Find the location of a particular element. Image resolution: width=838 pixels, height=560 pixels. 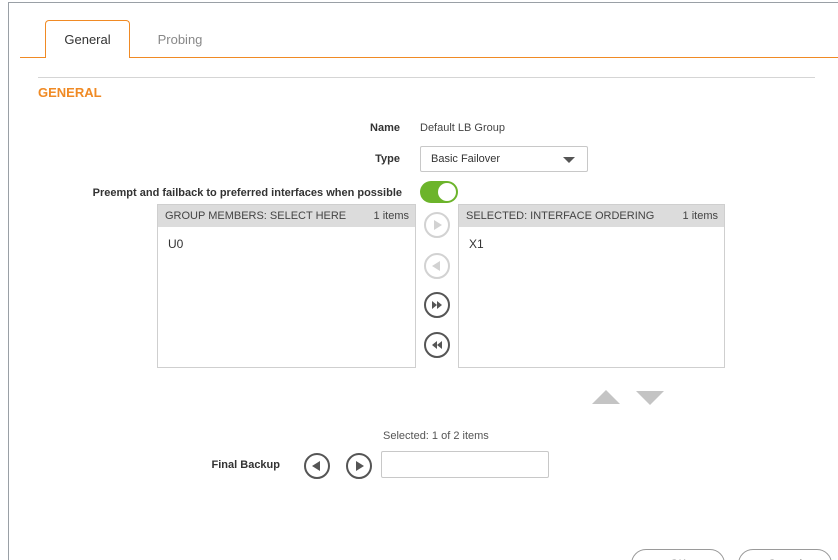

selected-list-header: SELECTED: INTERFACE ORDERING 1 items is located at coordinates (591, 216).